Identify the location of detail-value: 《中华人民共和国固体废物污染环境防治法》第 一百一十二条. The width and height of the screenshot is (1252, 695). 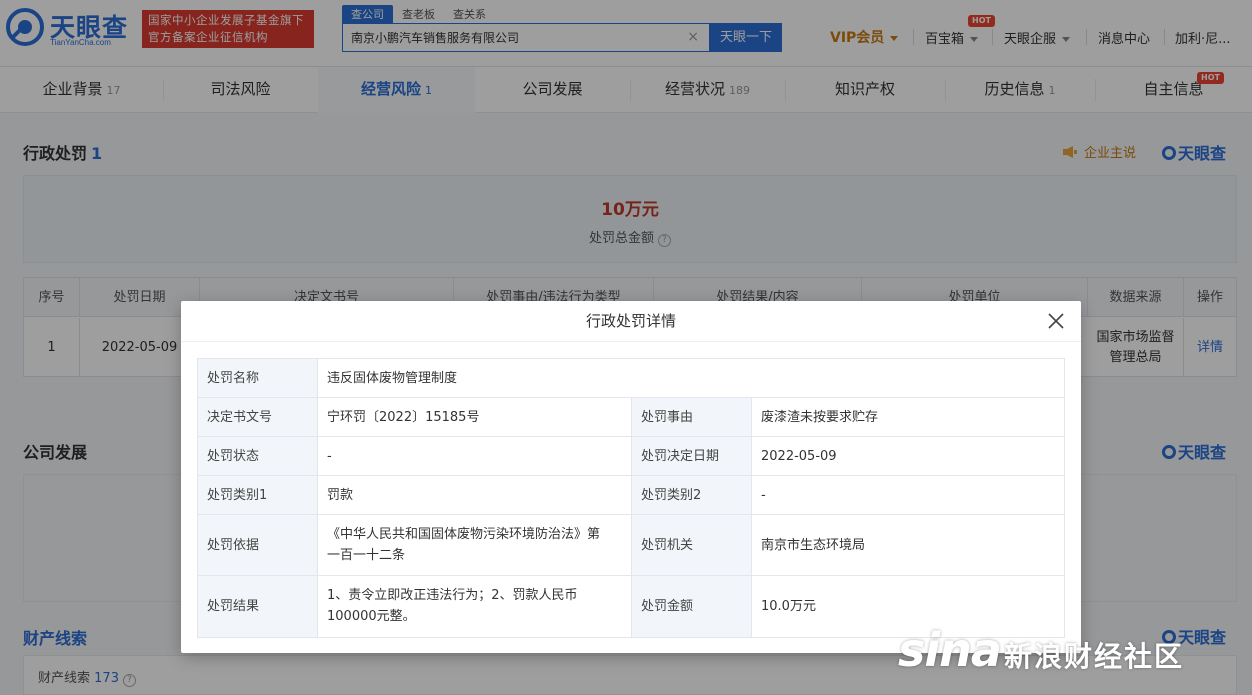
(475, 545).